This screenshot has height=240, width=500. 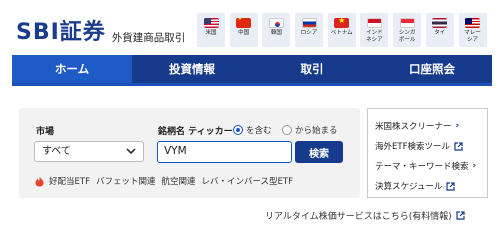 I want to click on vietnam-flag-icon, so click(x=342, y=23).